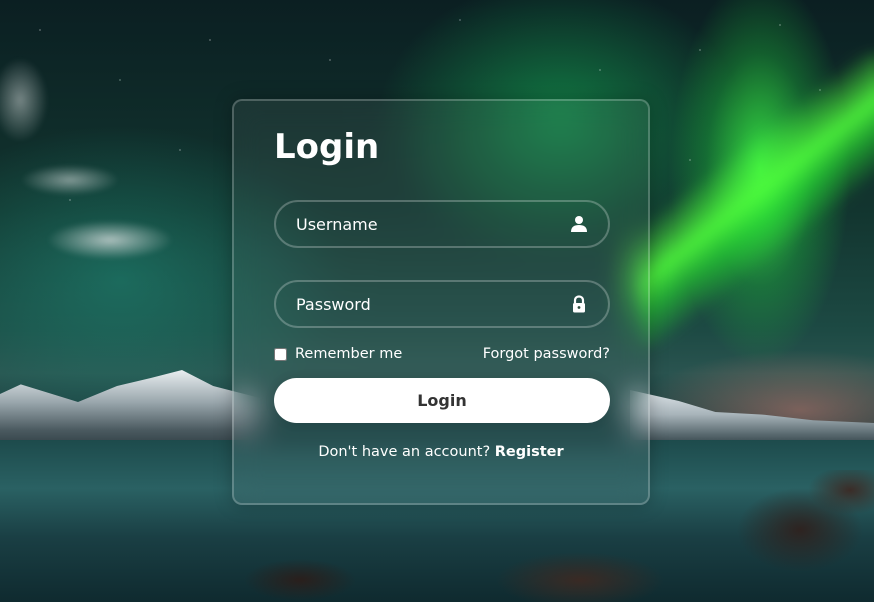 Image resolution: width=874 pixels, height=602 pixels. Describe the element at coordinates (579, 304) in the screenshot. I see `lock-icon` at that location.